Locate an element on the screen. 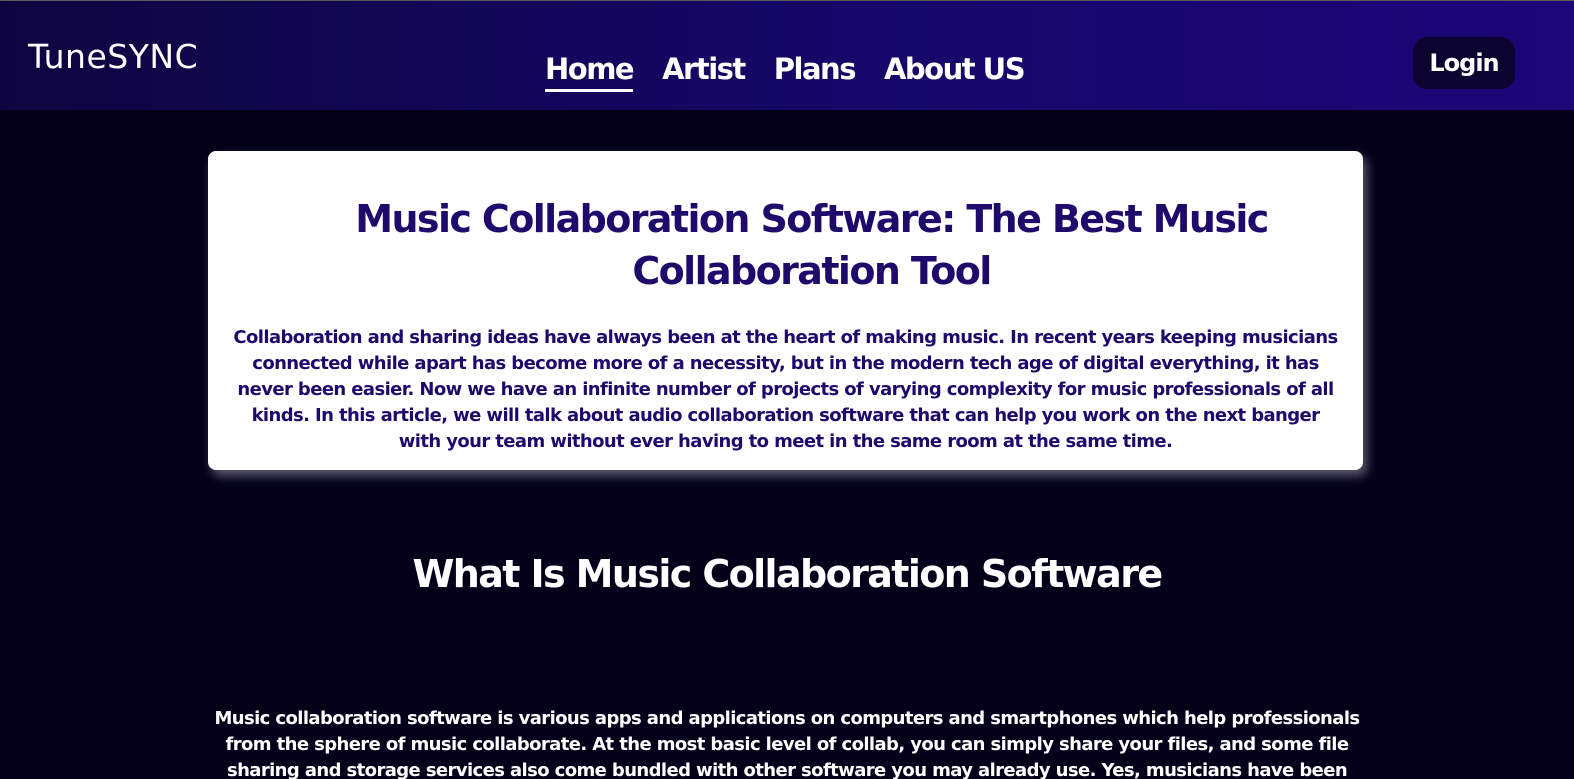 The height and width of the screenshot is (779, 1574). login-button: Login is located at coordinates (1464, 63).